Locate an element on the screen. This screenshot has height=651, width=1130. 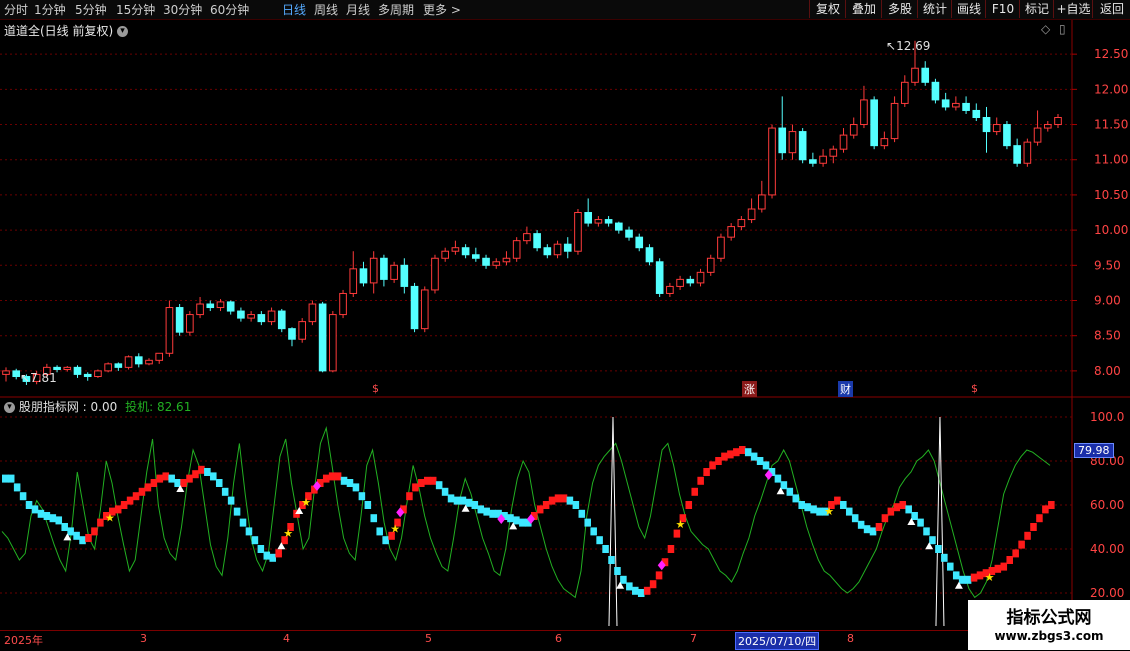
toolbar-action-7: +自选 is located at coordinates (1073, 9).